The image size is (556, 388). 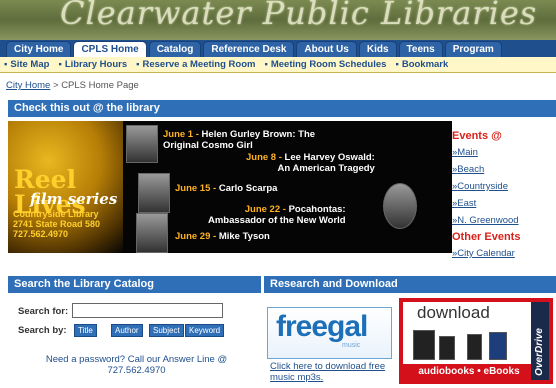 I want to click on subnav-library-hours: Library Hours, so click(x=92, y=64).